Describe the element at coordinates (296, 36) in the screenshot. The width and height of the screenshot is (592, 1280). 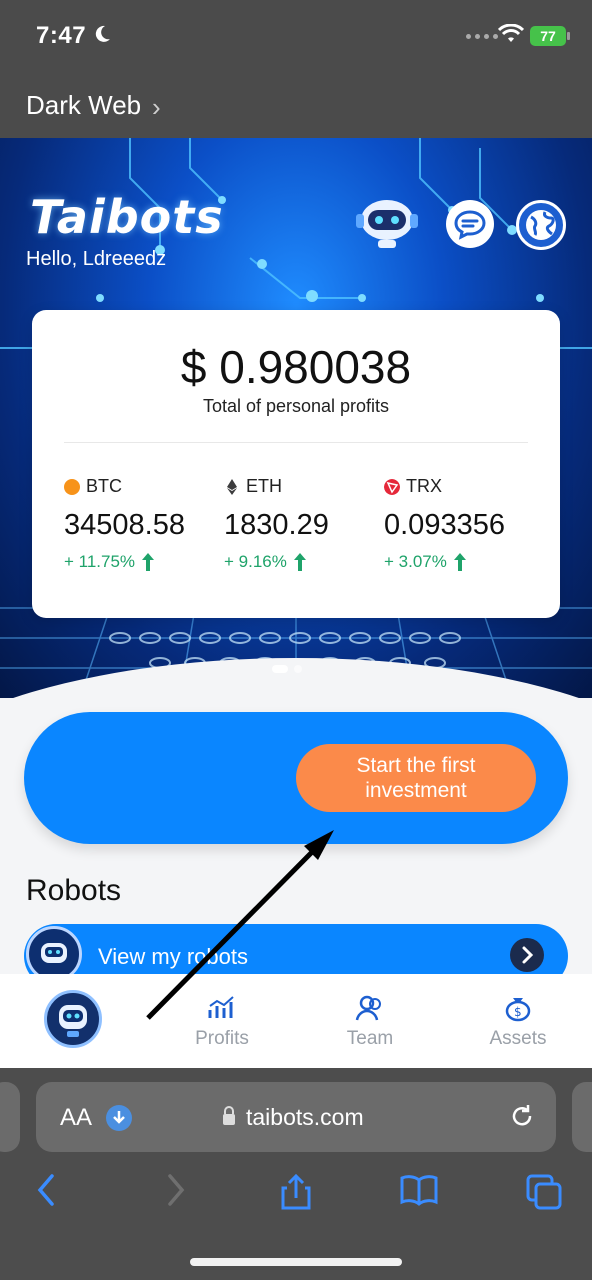
I see `status-bar: 7:47 77` at that location.